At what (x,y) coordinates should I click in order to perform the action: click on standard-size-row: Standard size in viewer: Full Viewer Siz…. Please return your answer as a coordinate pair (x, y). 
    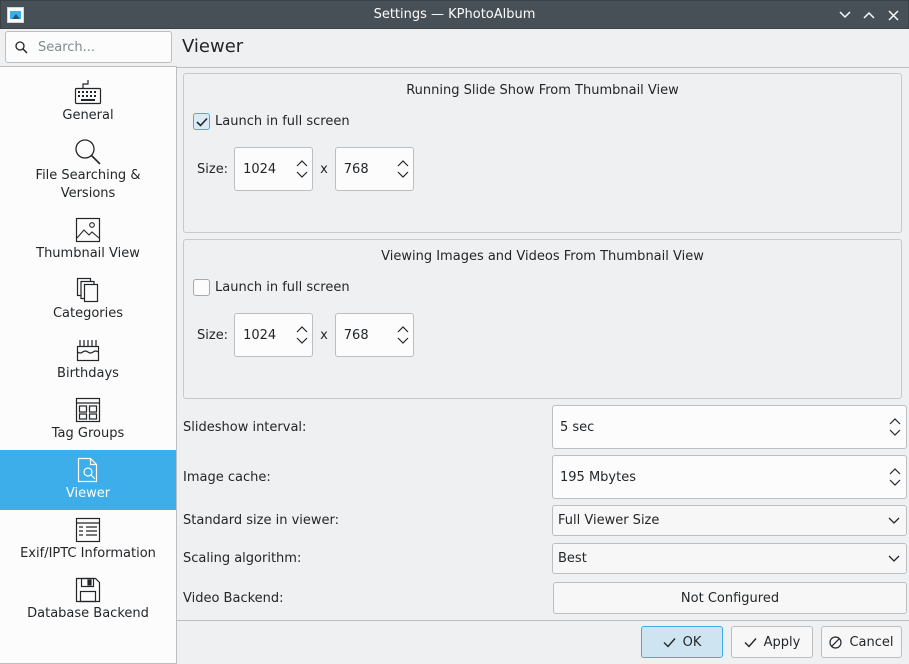
    Looking at the image, I should click on (545, 520).